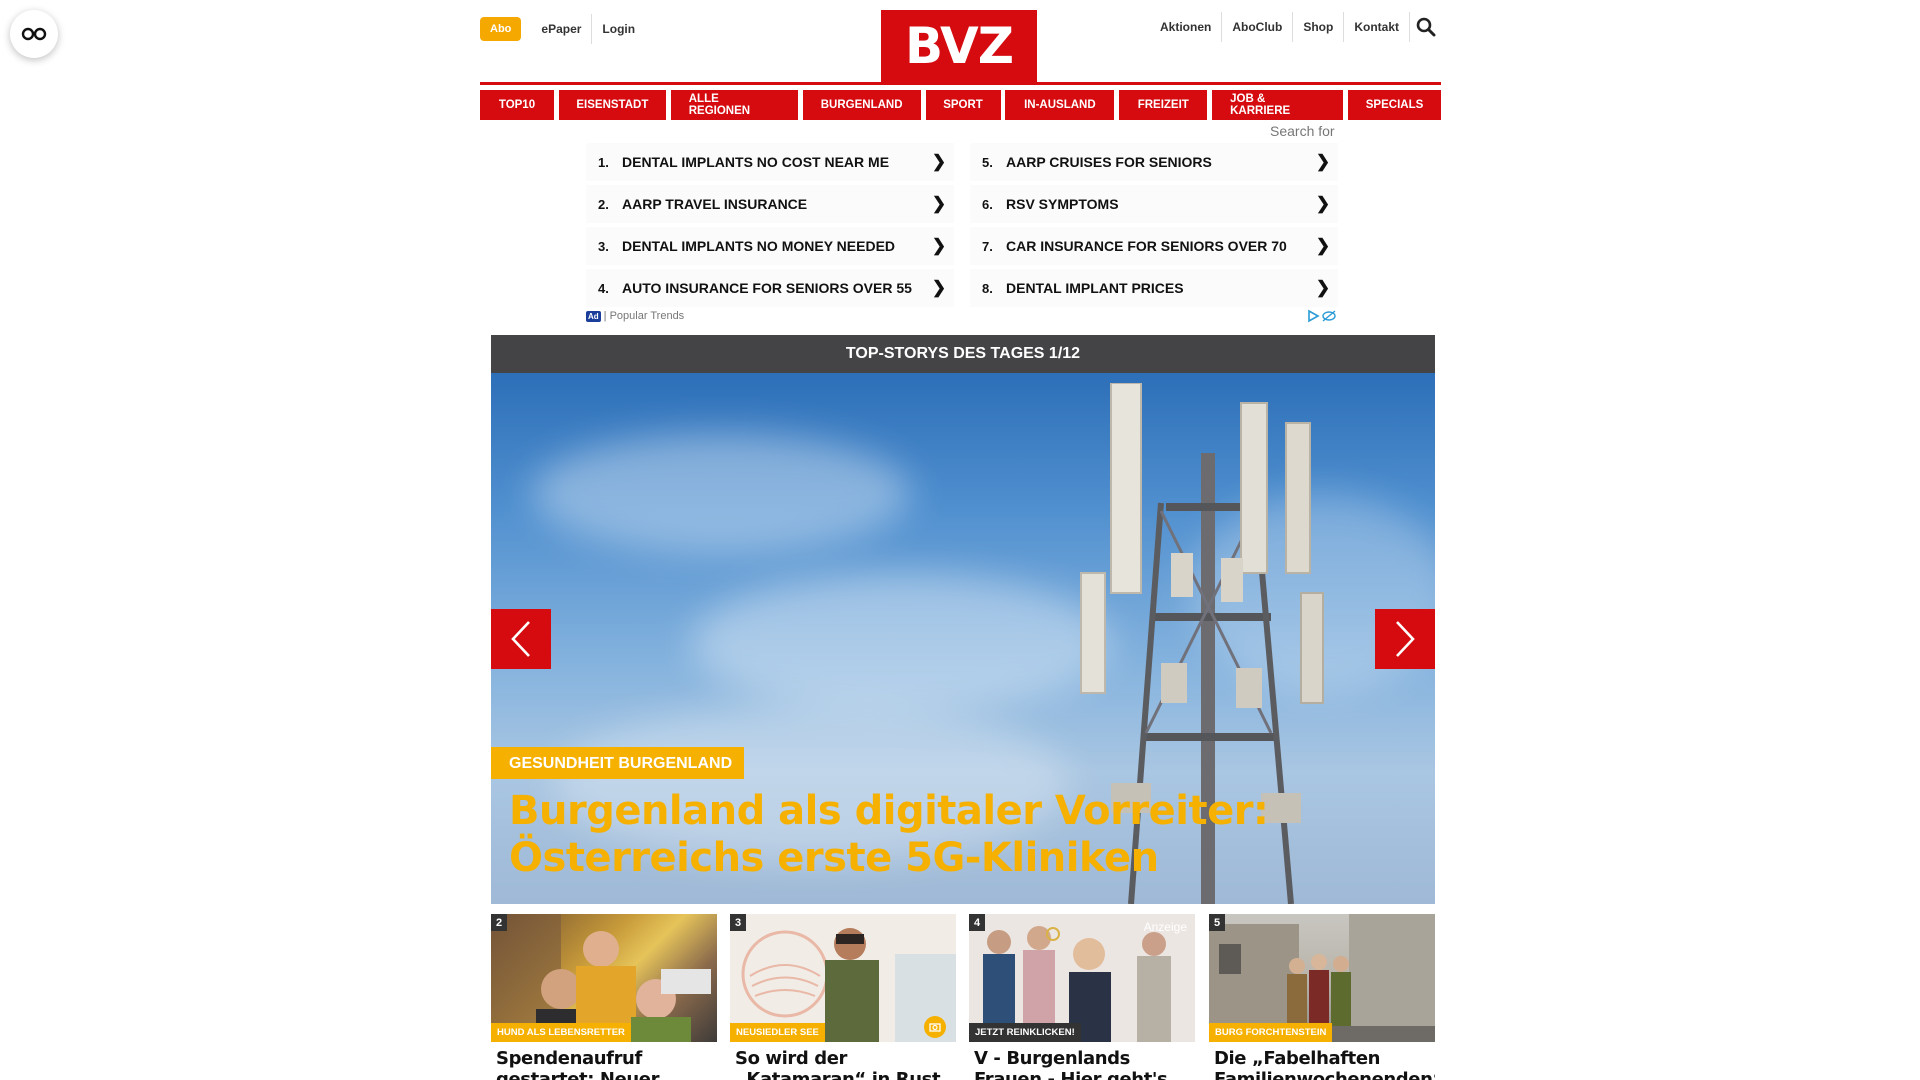  I want to click on ad-badge: Ad, so click(593, 316).